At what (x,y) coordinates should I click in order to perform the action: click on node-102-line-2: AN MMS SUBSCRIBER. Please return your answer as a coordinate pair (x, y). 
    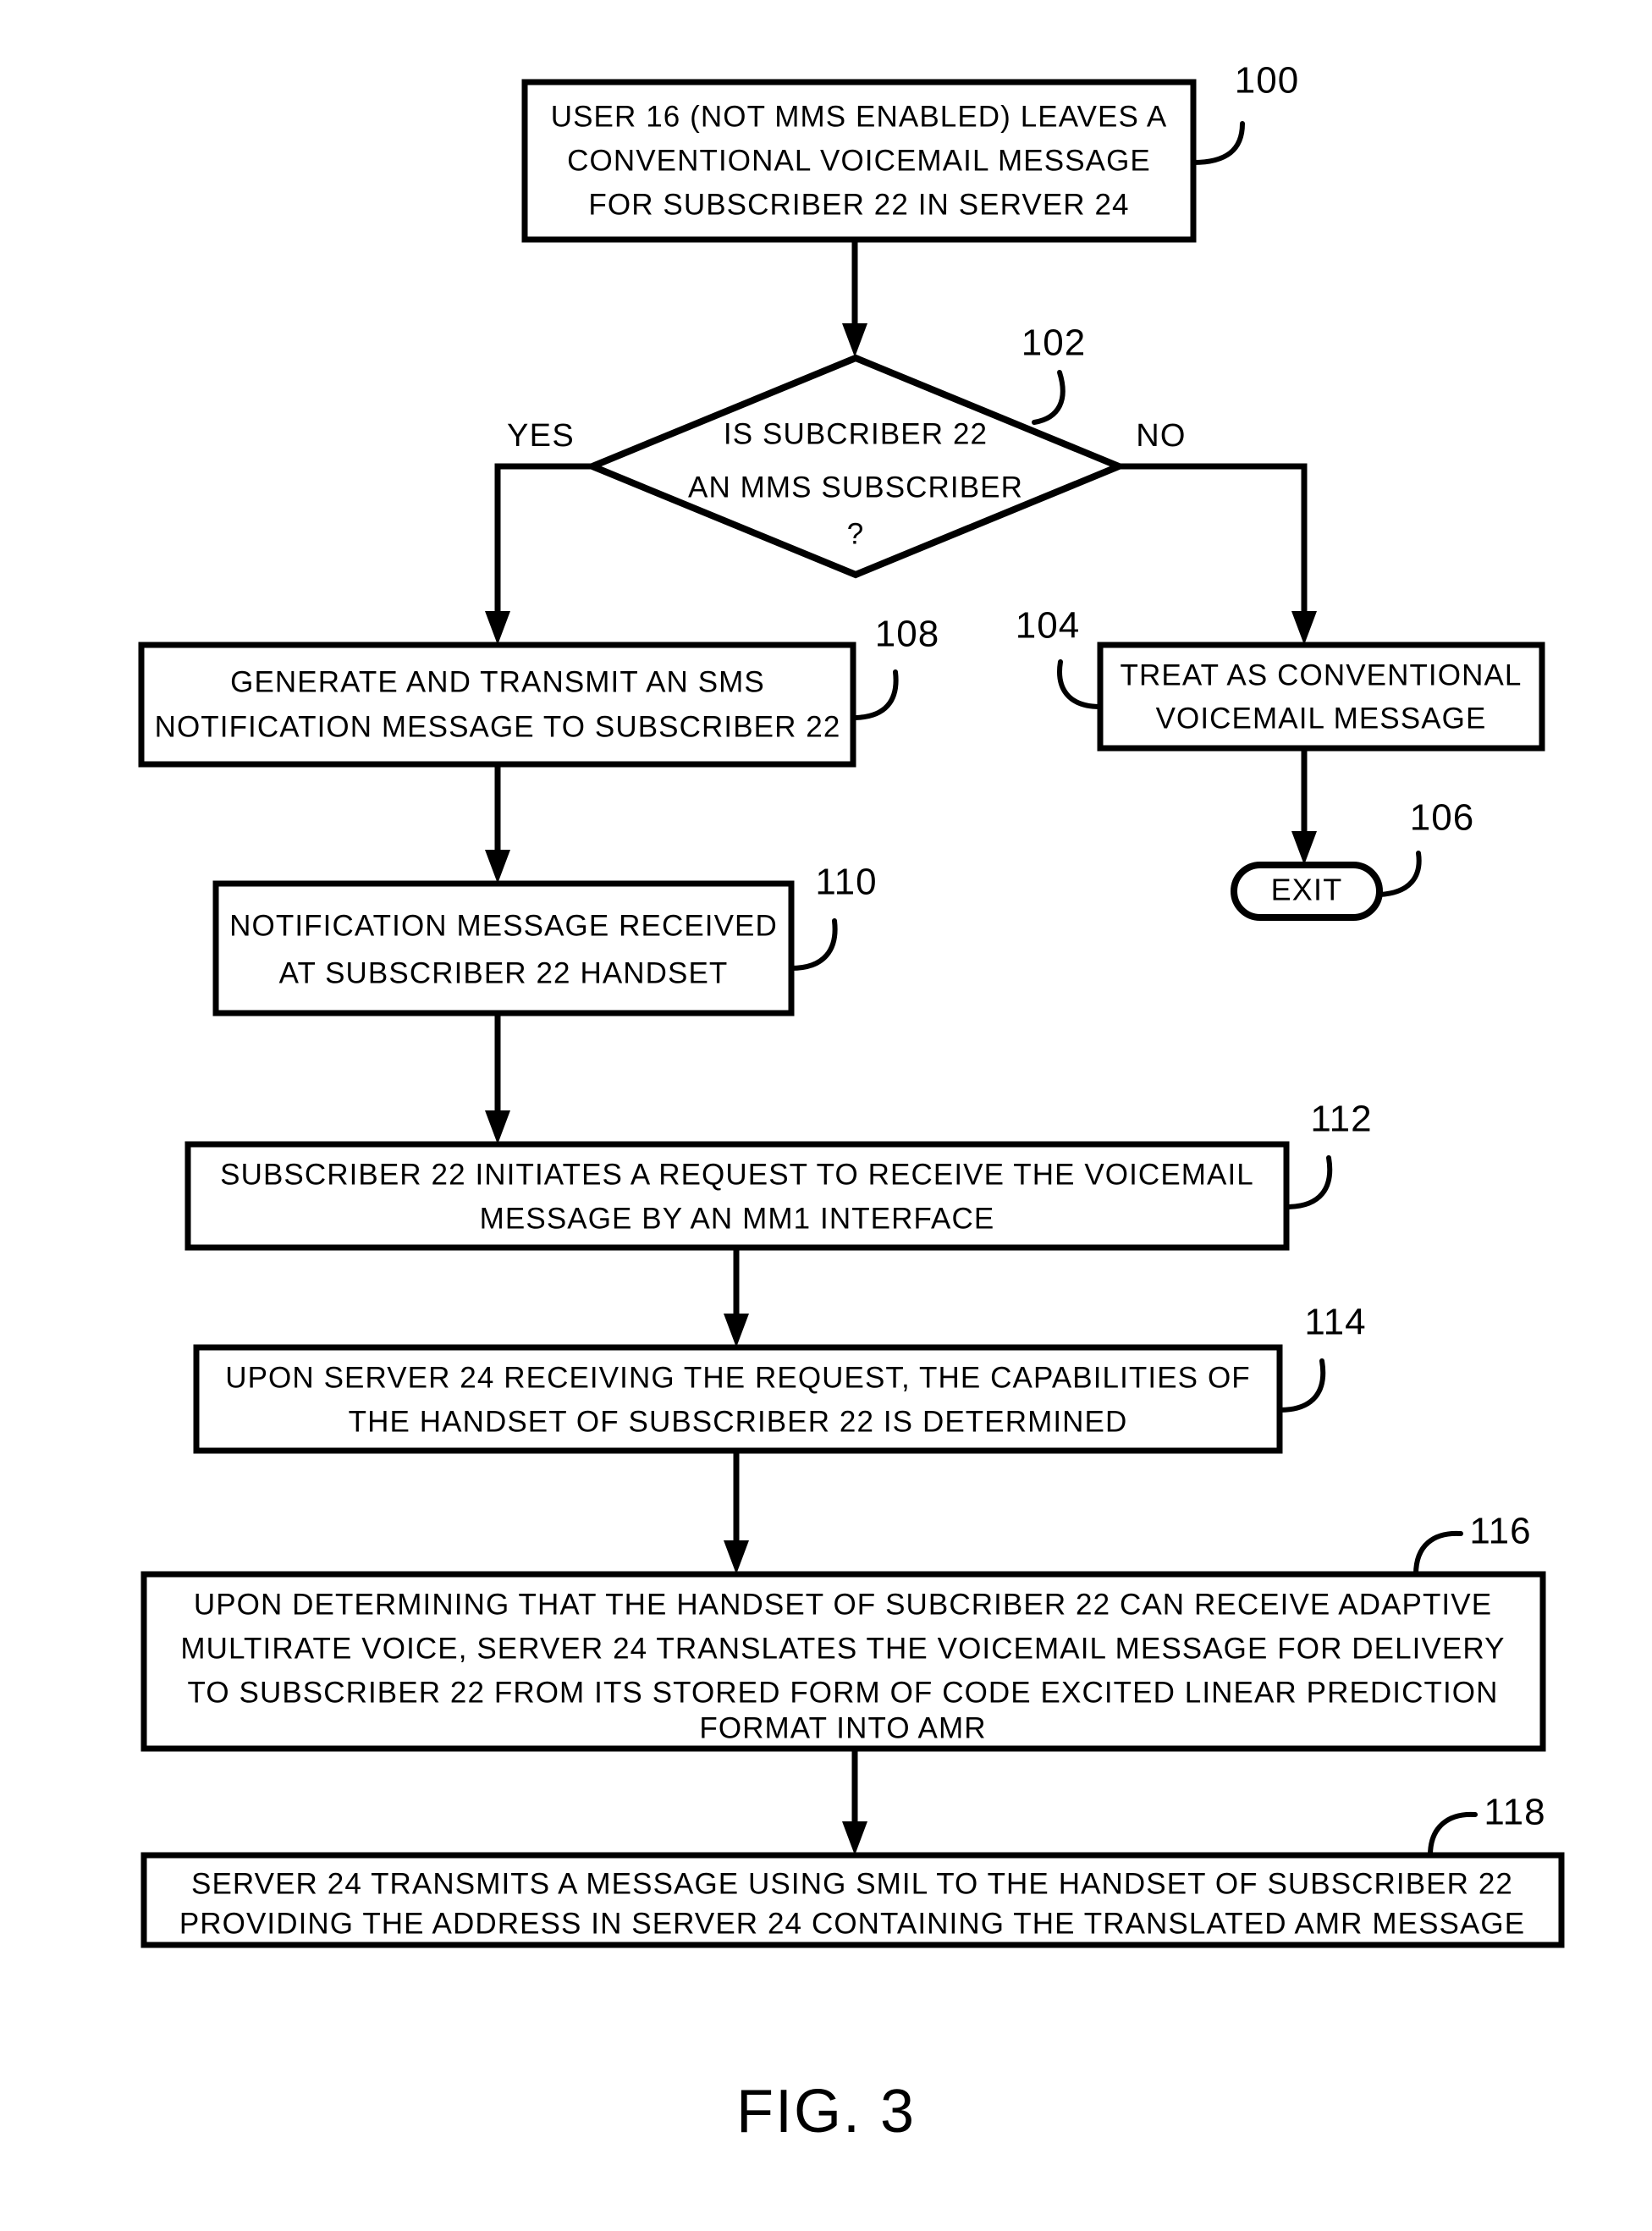
    Looking at the image, I should click on (855, 487).